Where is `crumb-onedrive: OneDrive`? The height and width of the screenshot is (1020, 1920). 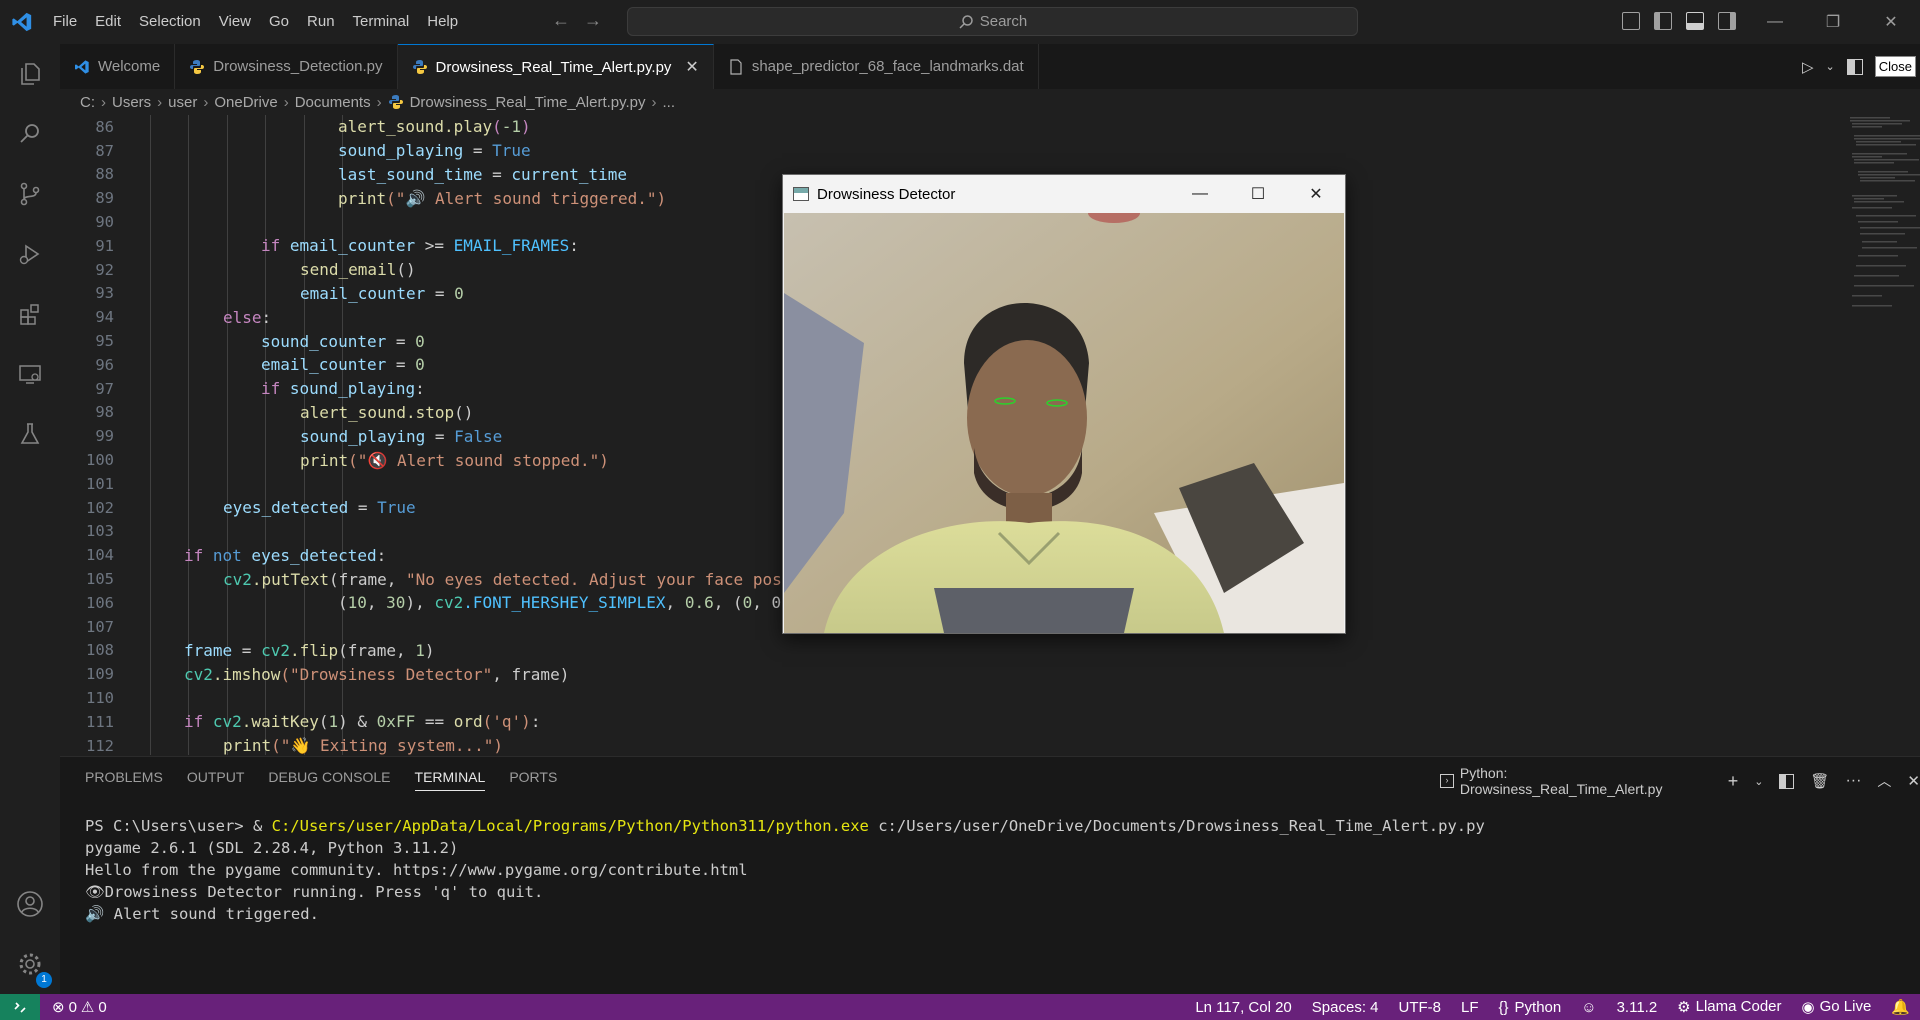 crumb-onedrive: OneDrive is located at coordinates (245, 102).